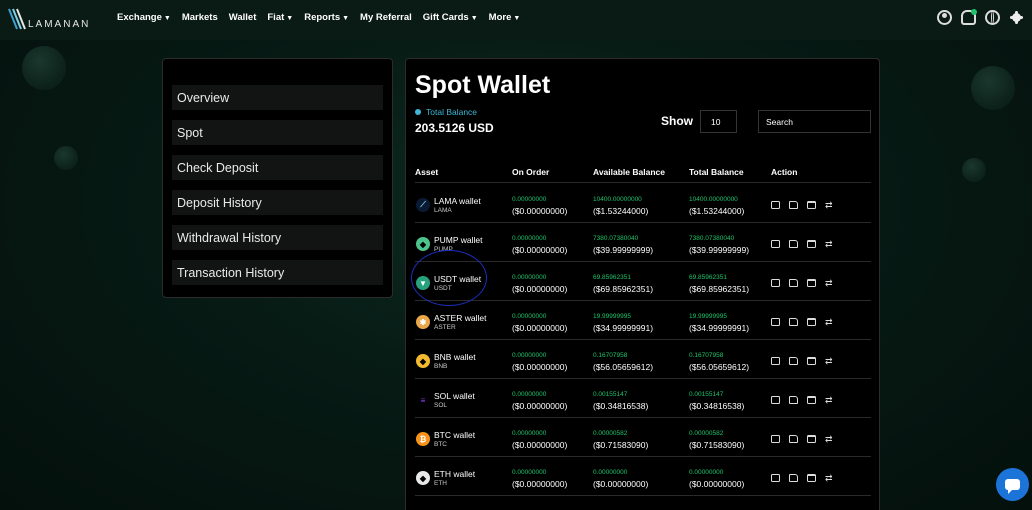 Image resolution: width=1032 pixels, height=510 pixels. What do you see at coordinates (280, 17) in the screenshot?
I see `nav-link-fiat: Fiat ▼` at bounding box center [280, 17].